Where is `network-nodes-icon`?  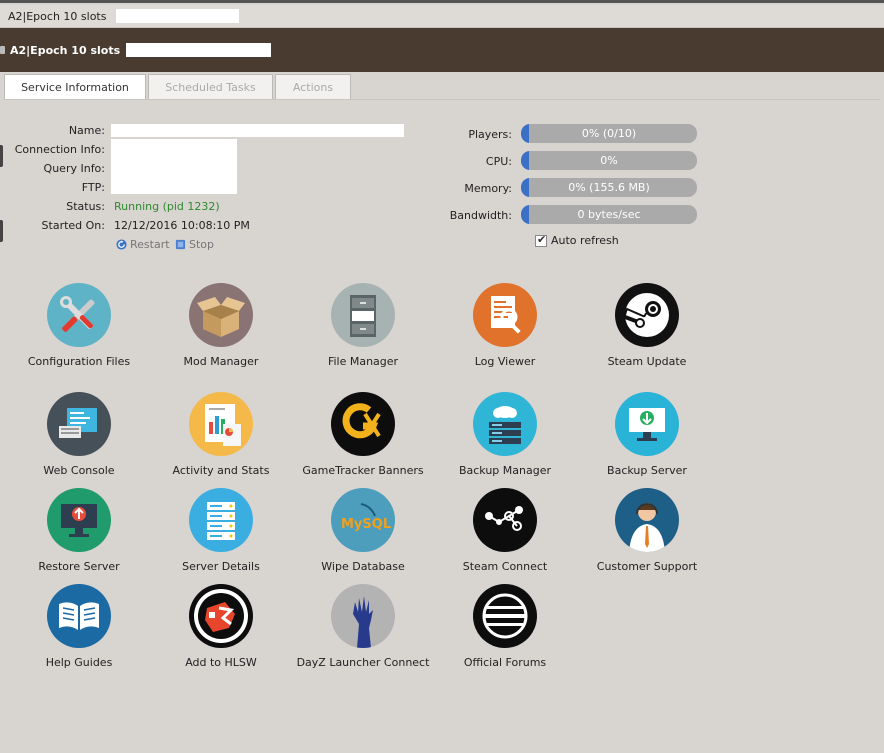
network-nodes-icon is located at coordinates (505, 520).